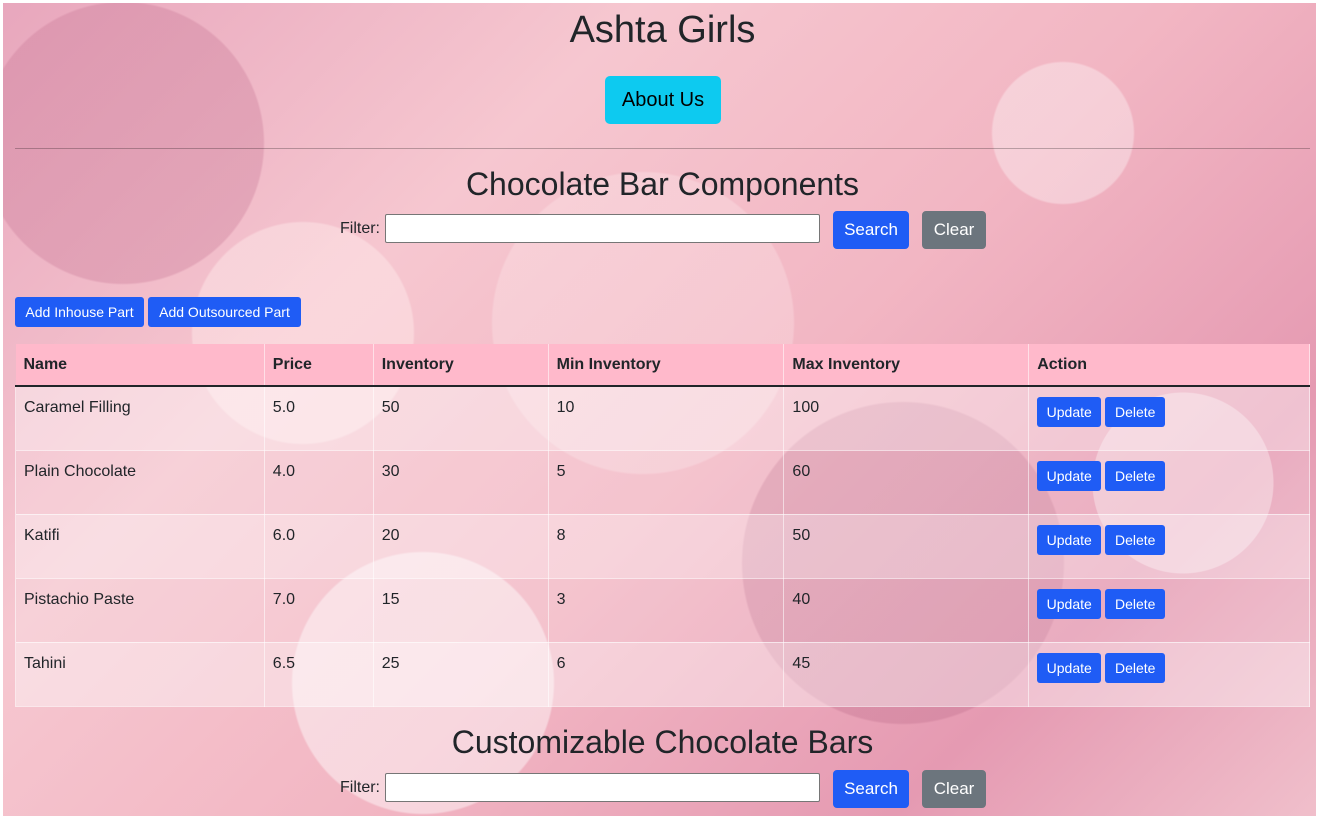 This screenshot has width=1317, height=816. Describe the element at coordinates (461, 365) in the screenshot. I see `column-header: Inventory` at that location.